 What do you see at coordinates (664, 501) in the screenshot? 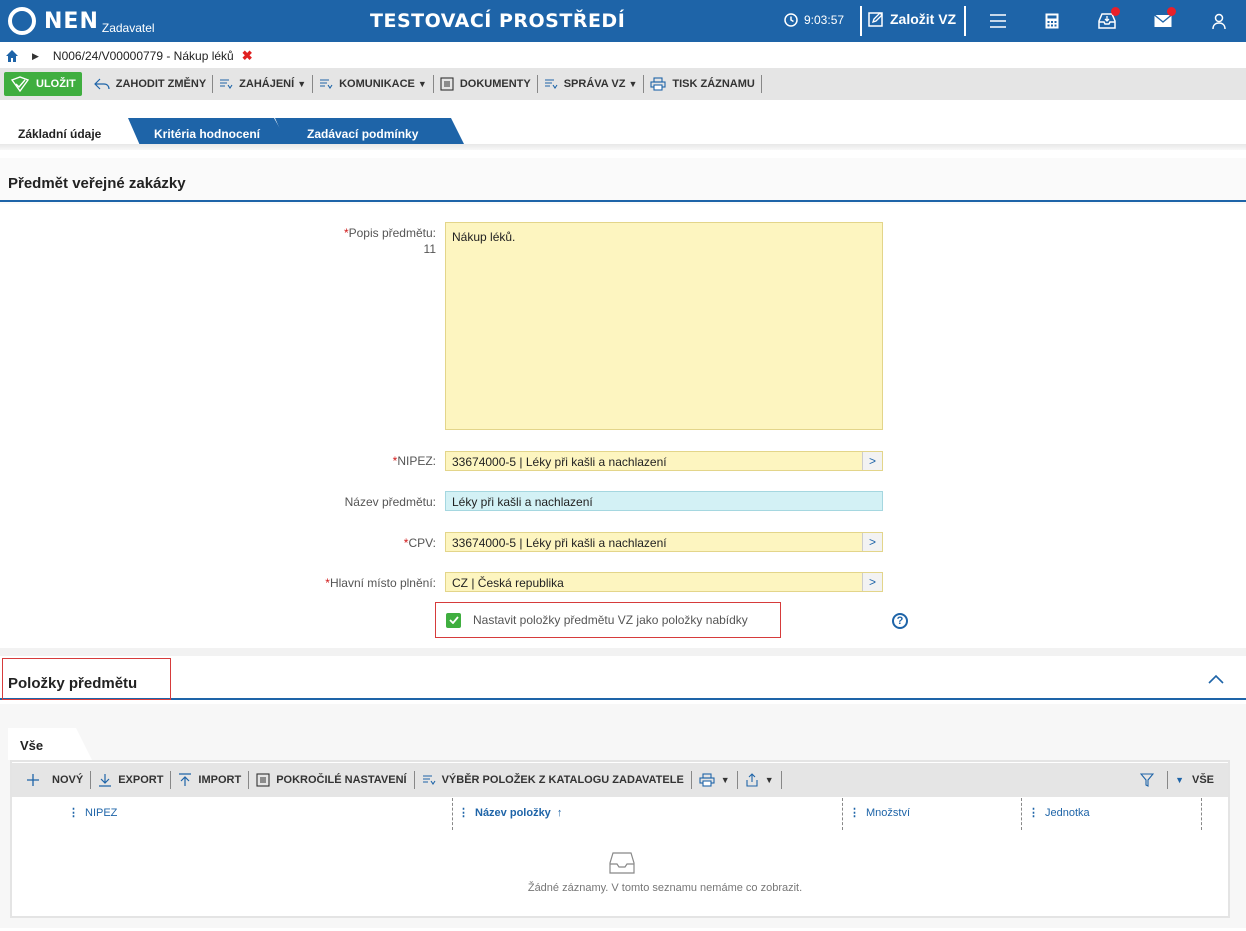
I see `name-field: Léky při kašli a nachlazení` at bounding box center [664, 501].